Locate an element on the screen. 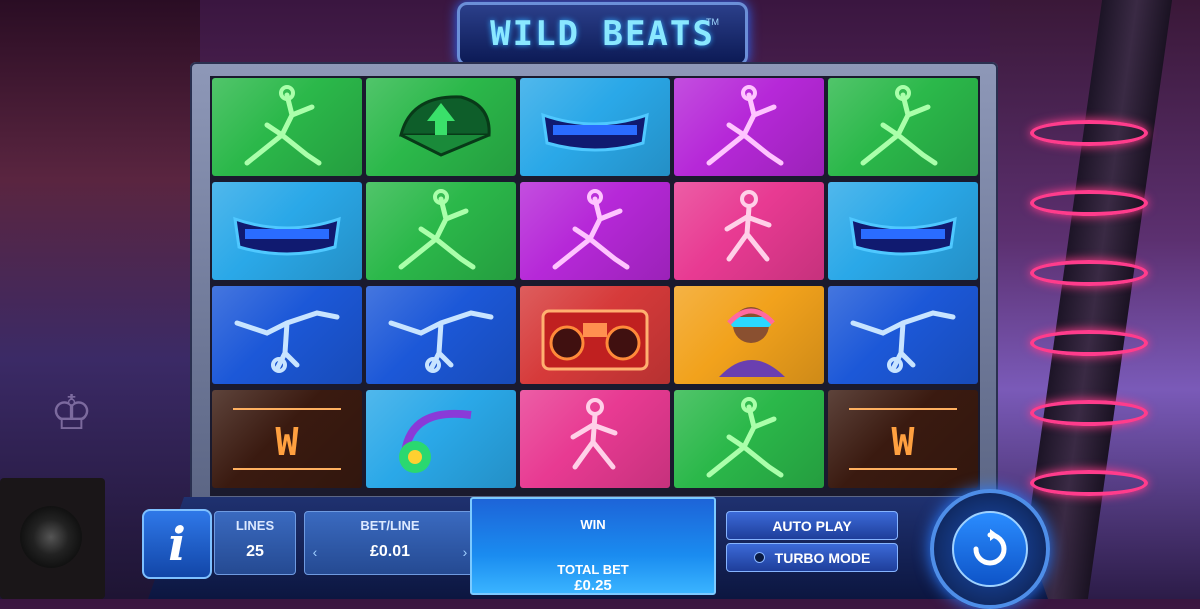 The width and height of the screenshot is (1200, 609). reel-symbol-boombox is located at coordinates (595, 335).